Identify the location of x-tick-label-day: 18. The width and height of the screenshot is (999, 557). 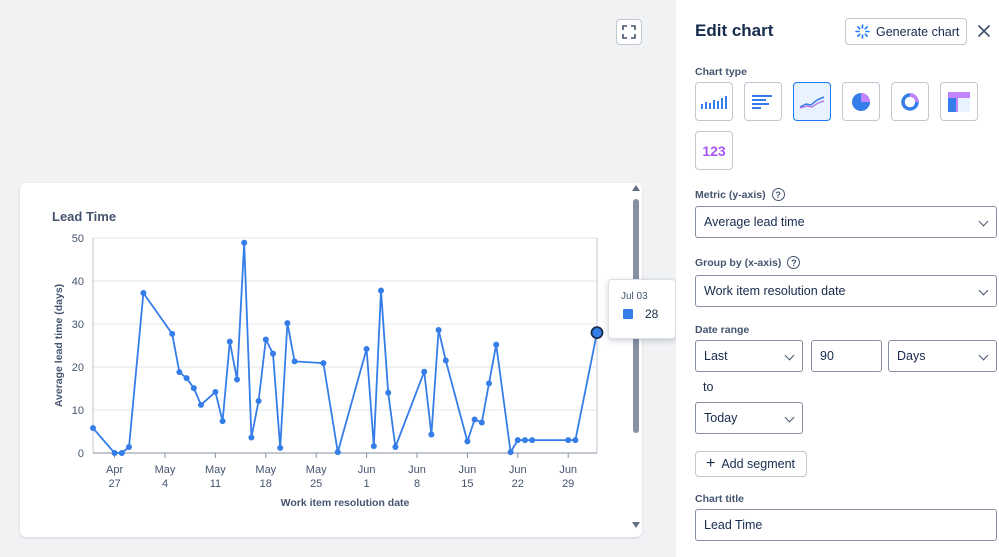
(266, 484).